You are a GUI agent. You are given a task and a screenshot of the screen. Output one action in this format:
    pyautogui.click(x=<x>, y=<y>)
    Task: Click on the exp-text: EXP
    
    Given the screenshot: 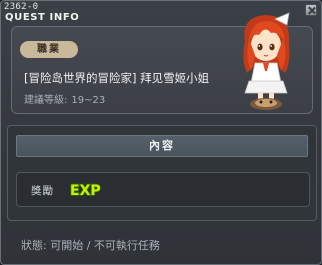 What is the action you would take?
    pyautogui.click(x=85, y=191)
    